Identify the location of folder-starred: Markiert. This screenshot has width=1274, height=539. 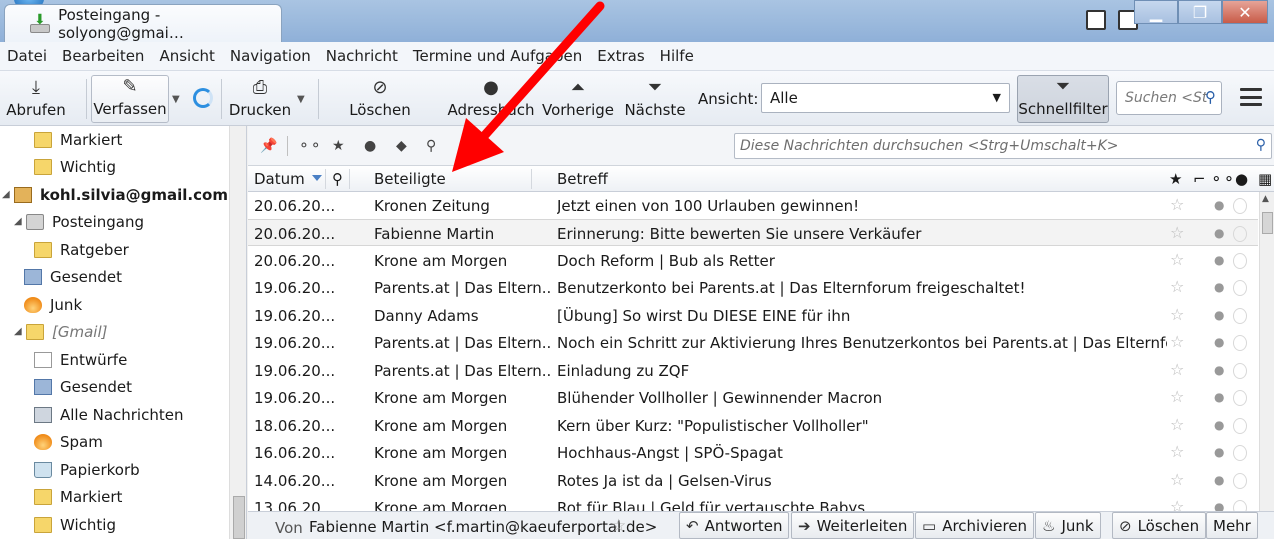
(78, 139).